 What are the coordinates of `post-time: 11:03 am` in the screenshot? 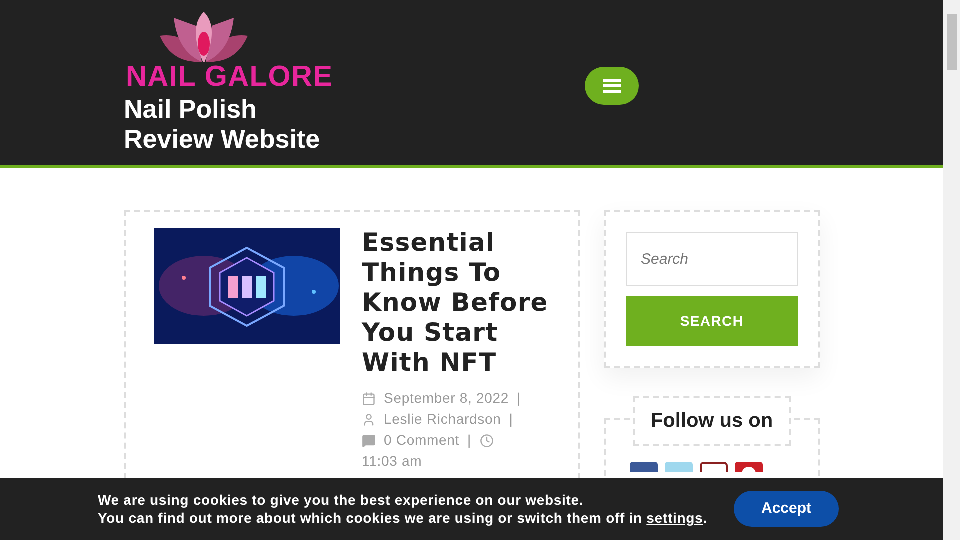 It's located at (392, 461).